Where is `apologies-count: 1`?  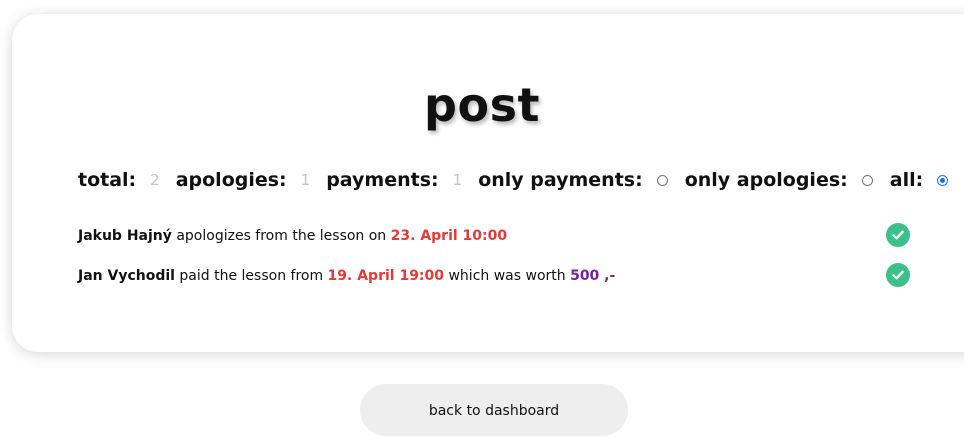
apologies-count: 1 is located at coordinates (305, 180).